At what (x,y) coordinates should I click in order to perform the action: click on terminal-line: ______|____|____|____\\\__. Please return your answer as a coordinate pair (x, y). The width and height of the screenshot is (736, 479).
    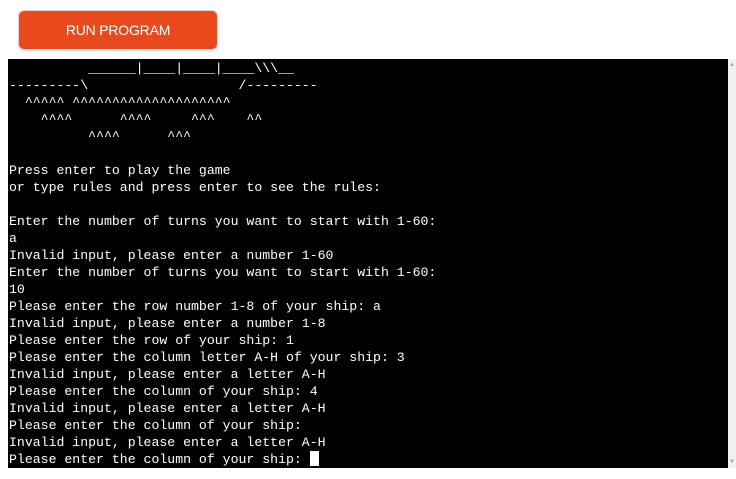
    Looking at the image, I should click on (151, 68).